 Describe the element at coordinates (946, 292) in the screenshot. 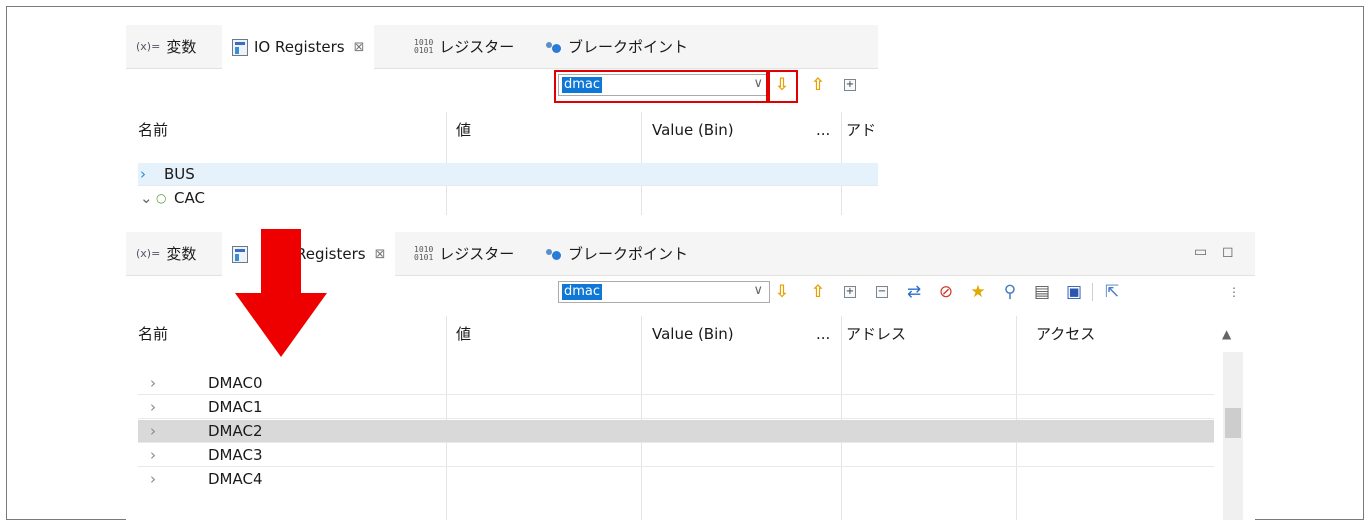

I see `disable-icon: ⊘` at that location.